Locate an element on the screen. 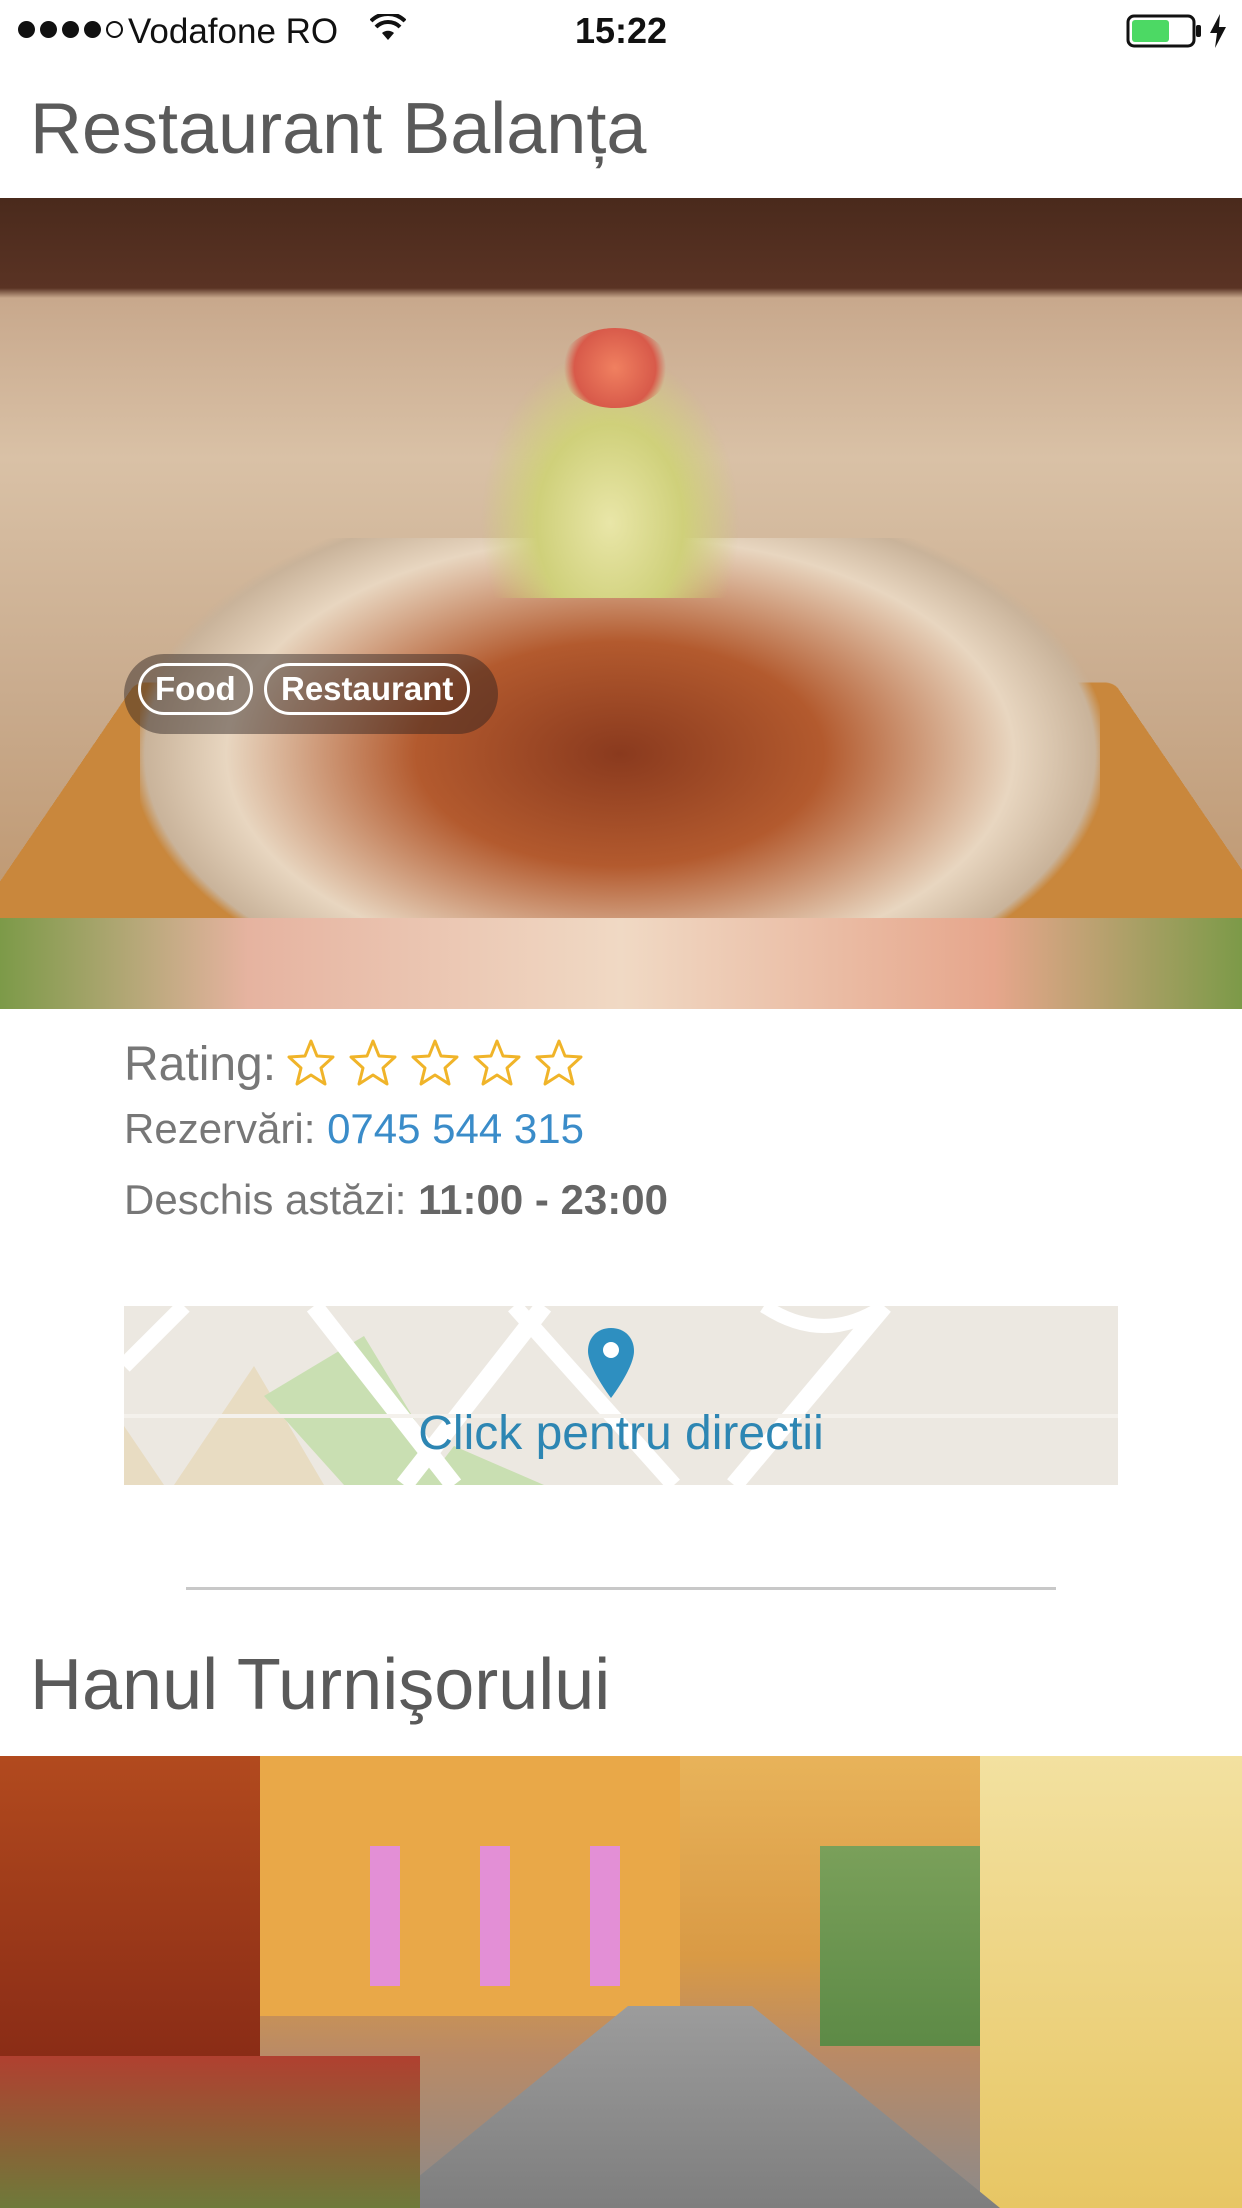  map-directions: Click pentru directii is located at coordinates (621, 1395).